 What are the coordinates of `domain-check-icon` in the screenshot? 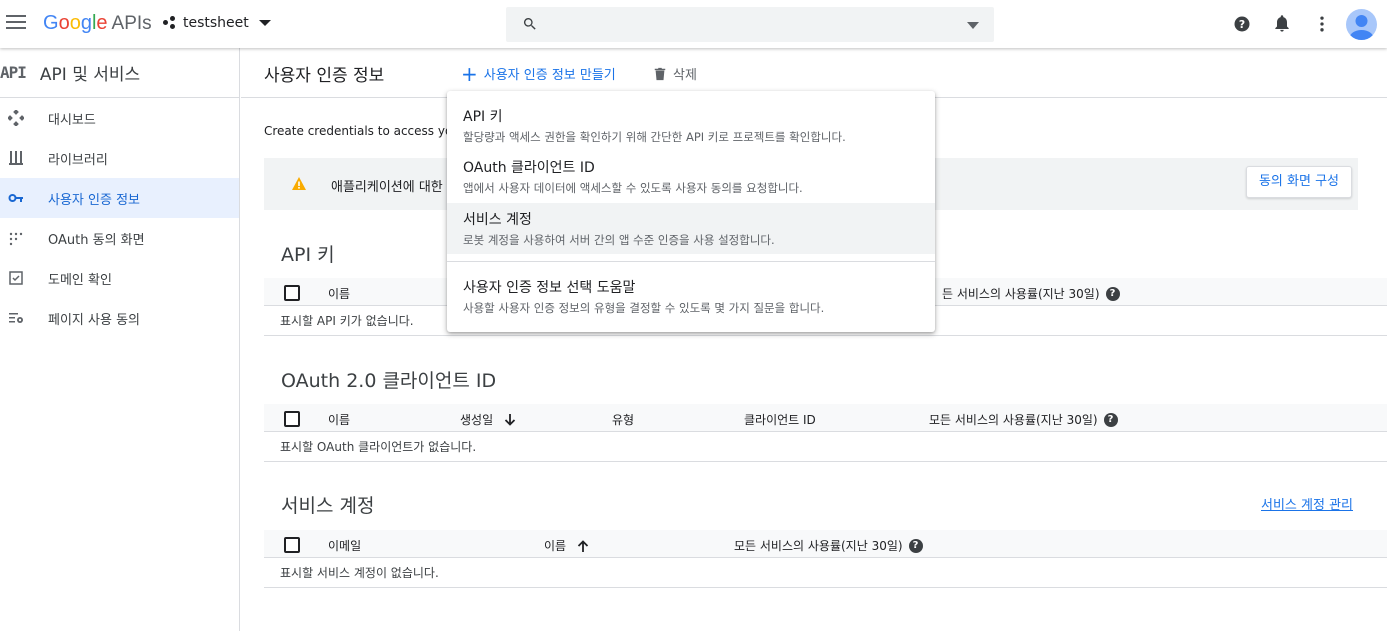 It's located at (16, 278).